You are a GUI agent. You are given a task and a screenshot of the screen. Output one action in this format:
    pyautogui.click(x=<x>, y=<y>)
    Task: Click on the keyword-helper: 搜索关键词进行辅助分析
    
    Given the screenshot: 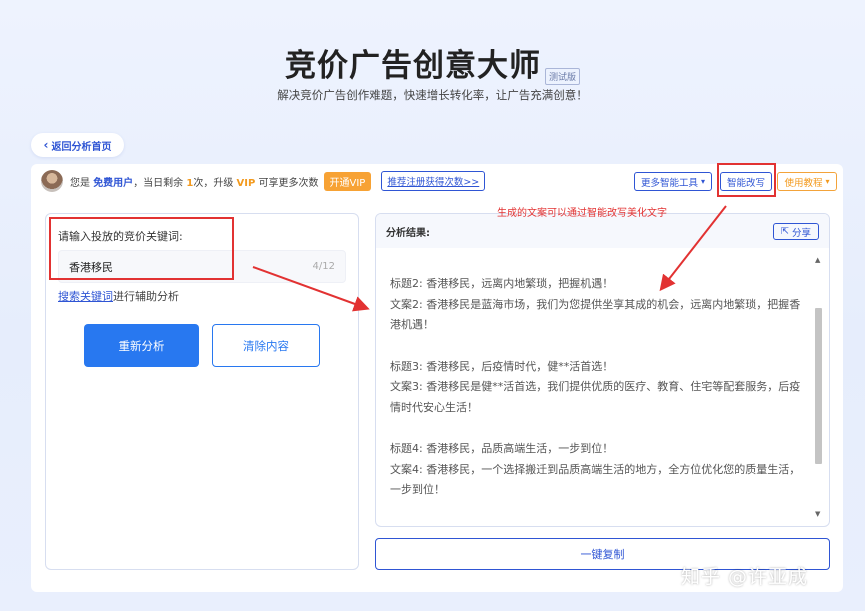 What is the action you would take?
    pyautogui.click(x=118, y=296)
    